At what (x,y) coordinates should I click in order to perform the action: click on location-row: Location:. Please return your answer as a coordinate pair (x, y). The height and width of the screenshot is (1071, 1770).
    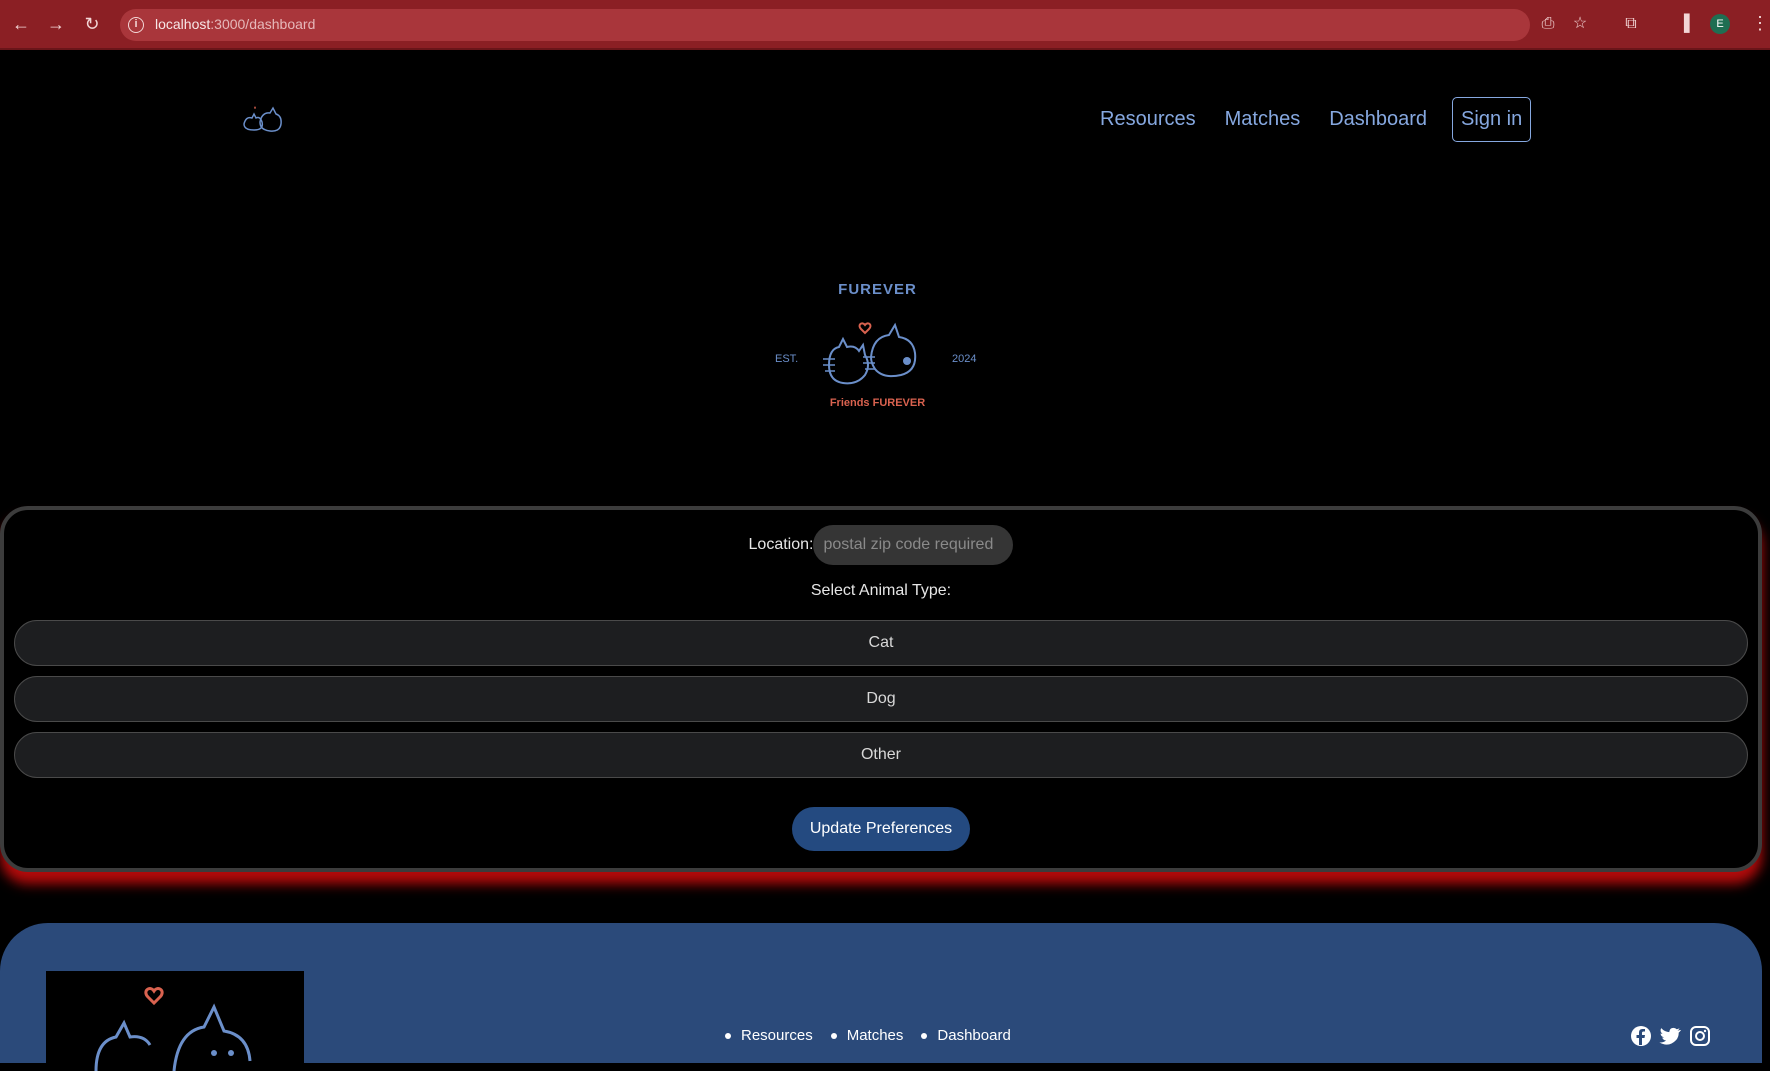
    Looking at the image, I should click on (881, 545).